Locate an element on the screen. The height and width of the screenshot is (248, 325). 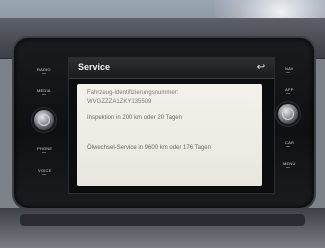
inspection-due: Inspektion in 200 km oder 20 Tagen is located at coordinates (134, 118).